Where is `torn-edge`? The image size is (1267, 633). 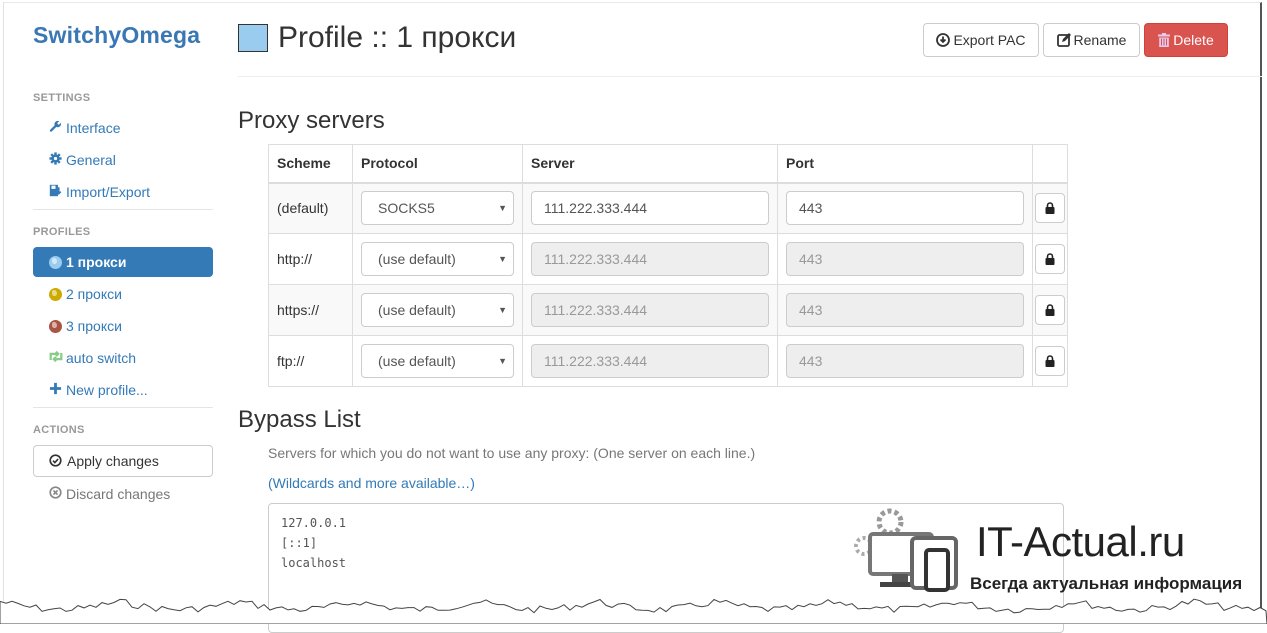 torn-edge is located at coordinates (633, 611).